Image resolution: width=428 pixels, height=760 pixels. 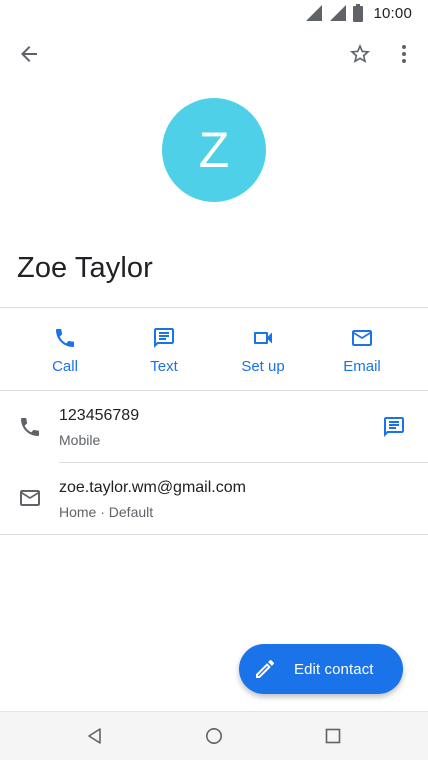 I want to click on circle-home-icon, so click(x=214, y=736).